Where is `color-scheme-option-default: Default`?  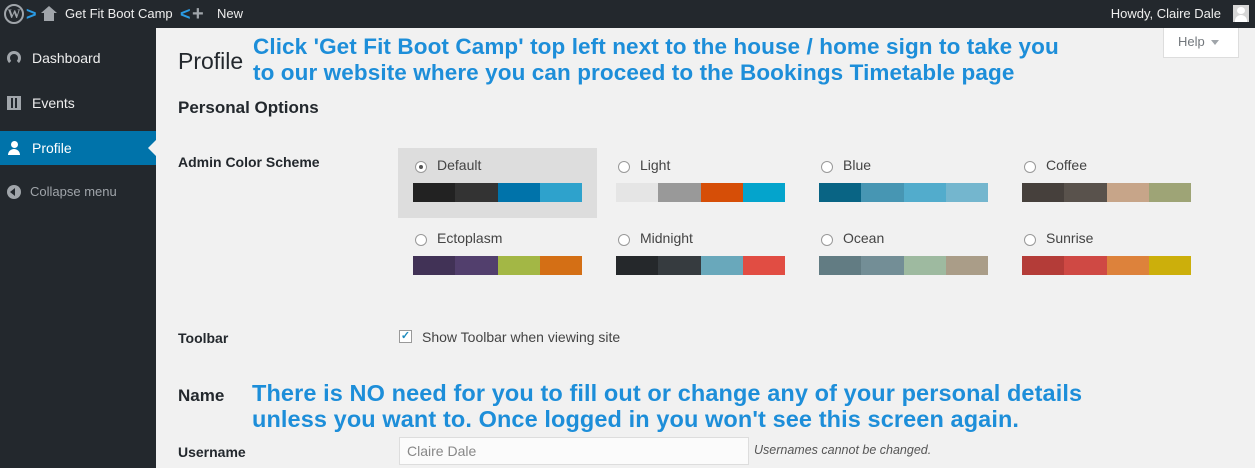
color-scheme-option-default: Default is located at coordinates (497, 183).